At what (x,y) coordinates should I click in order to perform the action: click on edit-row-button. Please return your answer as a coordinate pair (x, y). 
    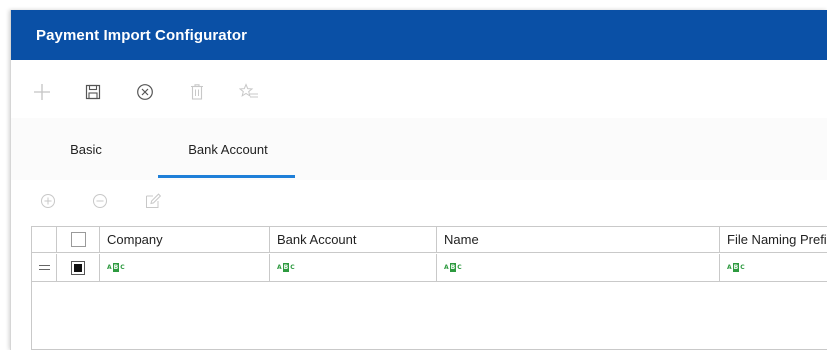
    Looking at the image, I should click on (153, 201).